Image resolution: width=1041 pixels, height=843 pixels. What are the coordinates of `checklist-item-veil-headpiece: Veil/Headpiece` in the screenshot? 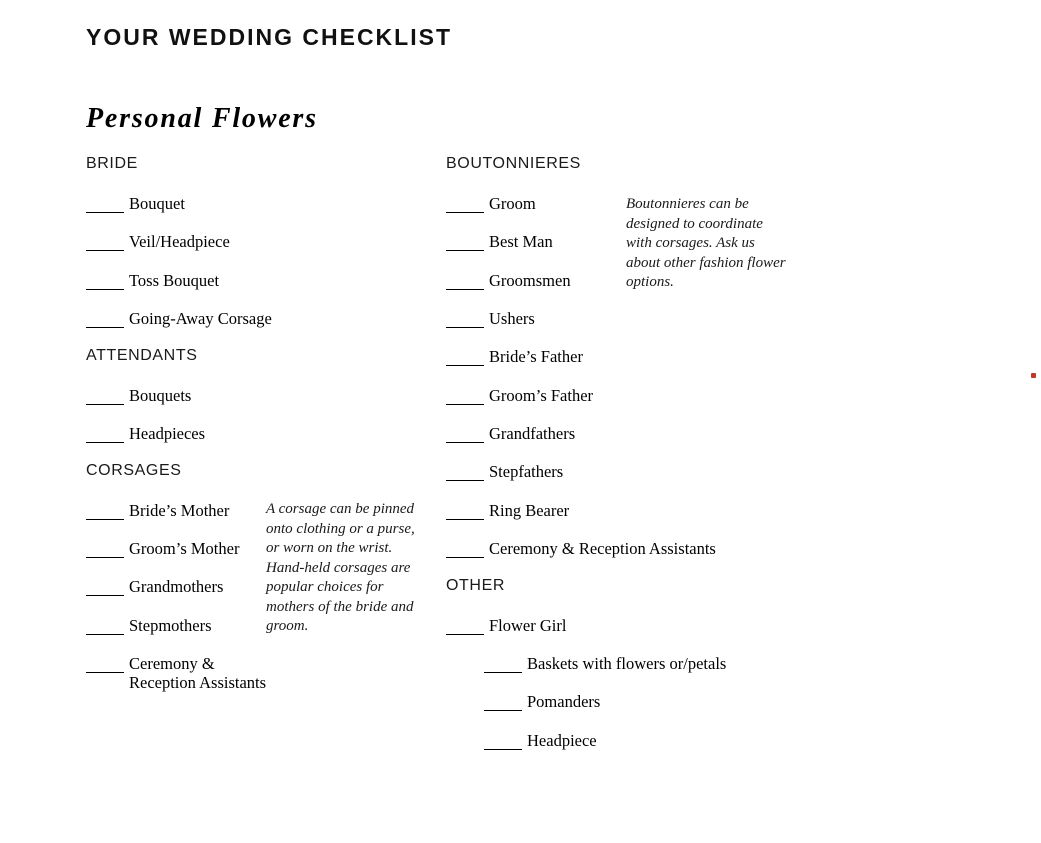 It's located at (158, 241).